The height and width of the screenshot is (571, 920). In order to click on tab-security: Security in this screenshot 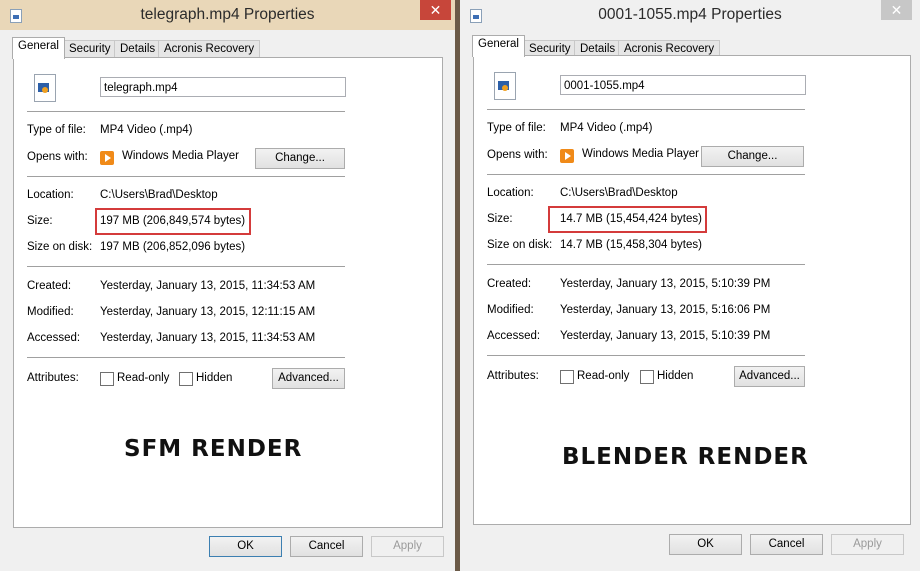, I will do `click(90, 49)`.